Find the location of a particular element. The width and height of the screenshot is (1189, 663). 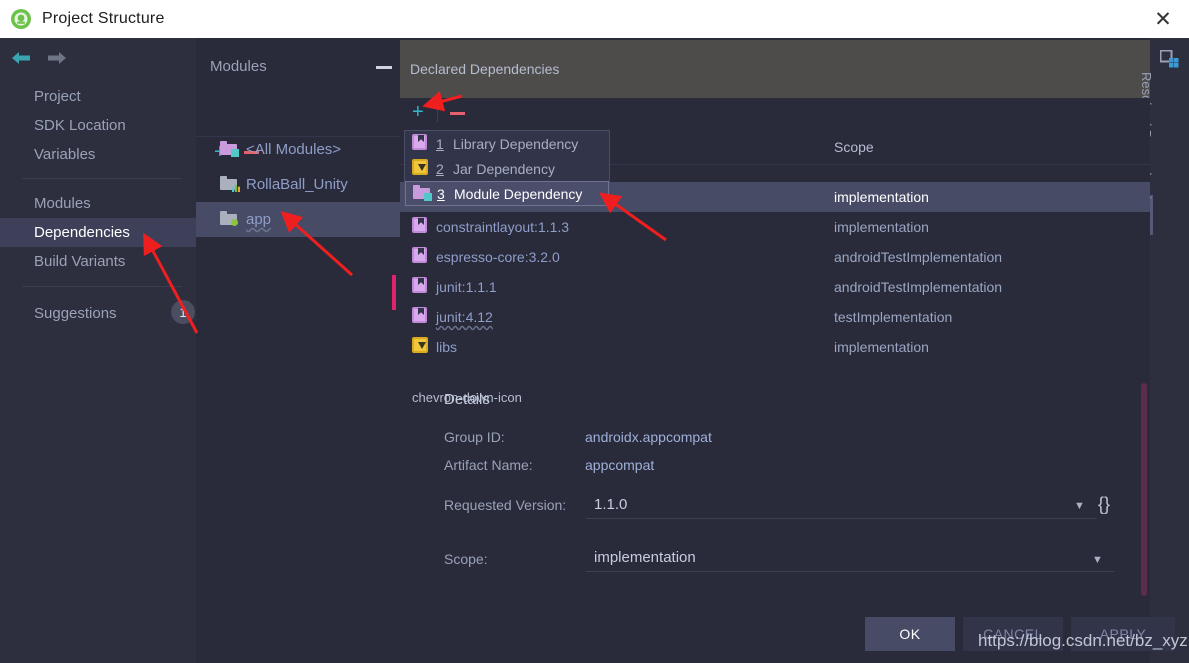

scope-label: Scope: is located at coordinates (466, 559).